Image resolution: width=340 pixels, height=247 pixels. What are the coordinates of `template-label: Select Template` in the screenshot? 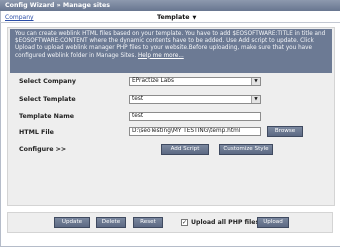 It's located at (47, 99).